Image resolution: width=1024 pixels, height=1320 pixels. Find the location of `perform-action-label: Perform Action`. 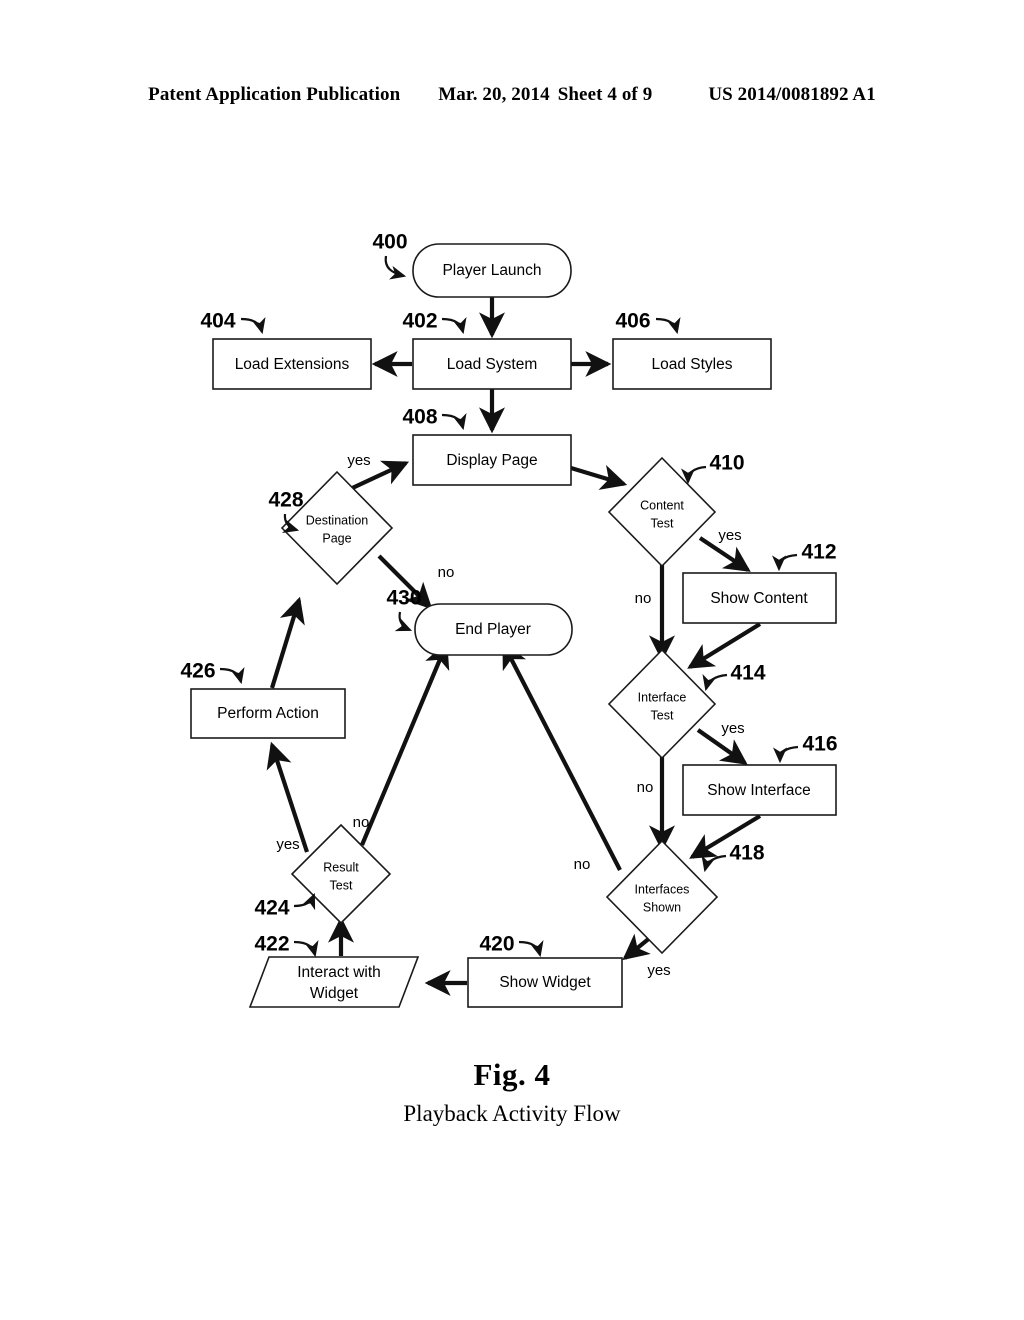

perform-action-label: Perform Action is located at coordinates (268, 713).